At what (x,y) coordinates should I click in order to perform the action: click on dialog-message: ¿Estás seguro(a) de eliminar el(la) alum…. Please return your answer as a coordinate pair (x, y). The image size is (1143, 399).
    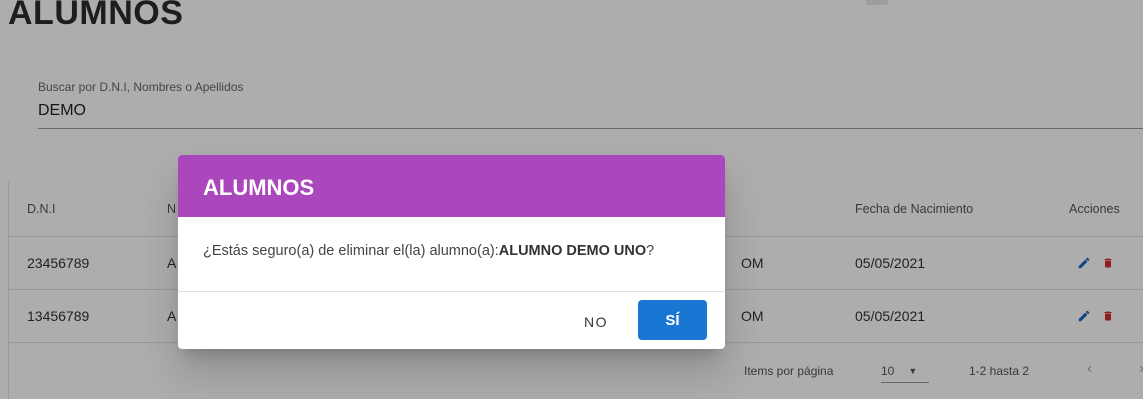
    Looking at the image, I should click on (428, 251).